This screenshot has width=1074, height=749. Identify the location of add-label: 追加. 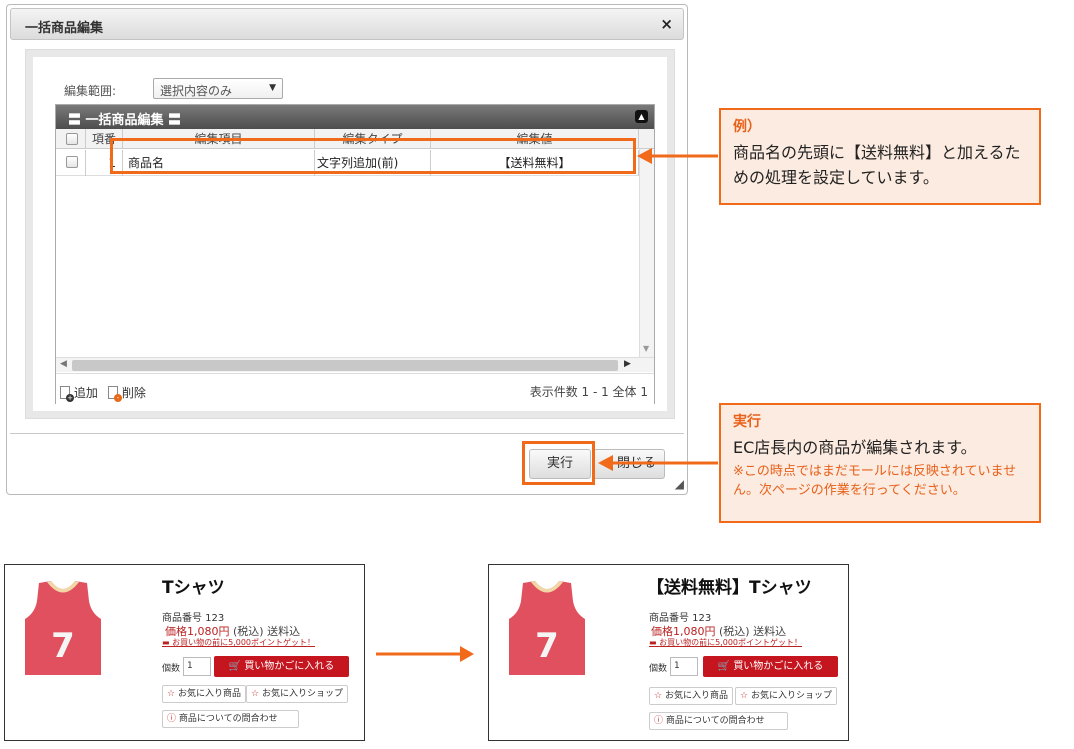
(85, 393).